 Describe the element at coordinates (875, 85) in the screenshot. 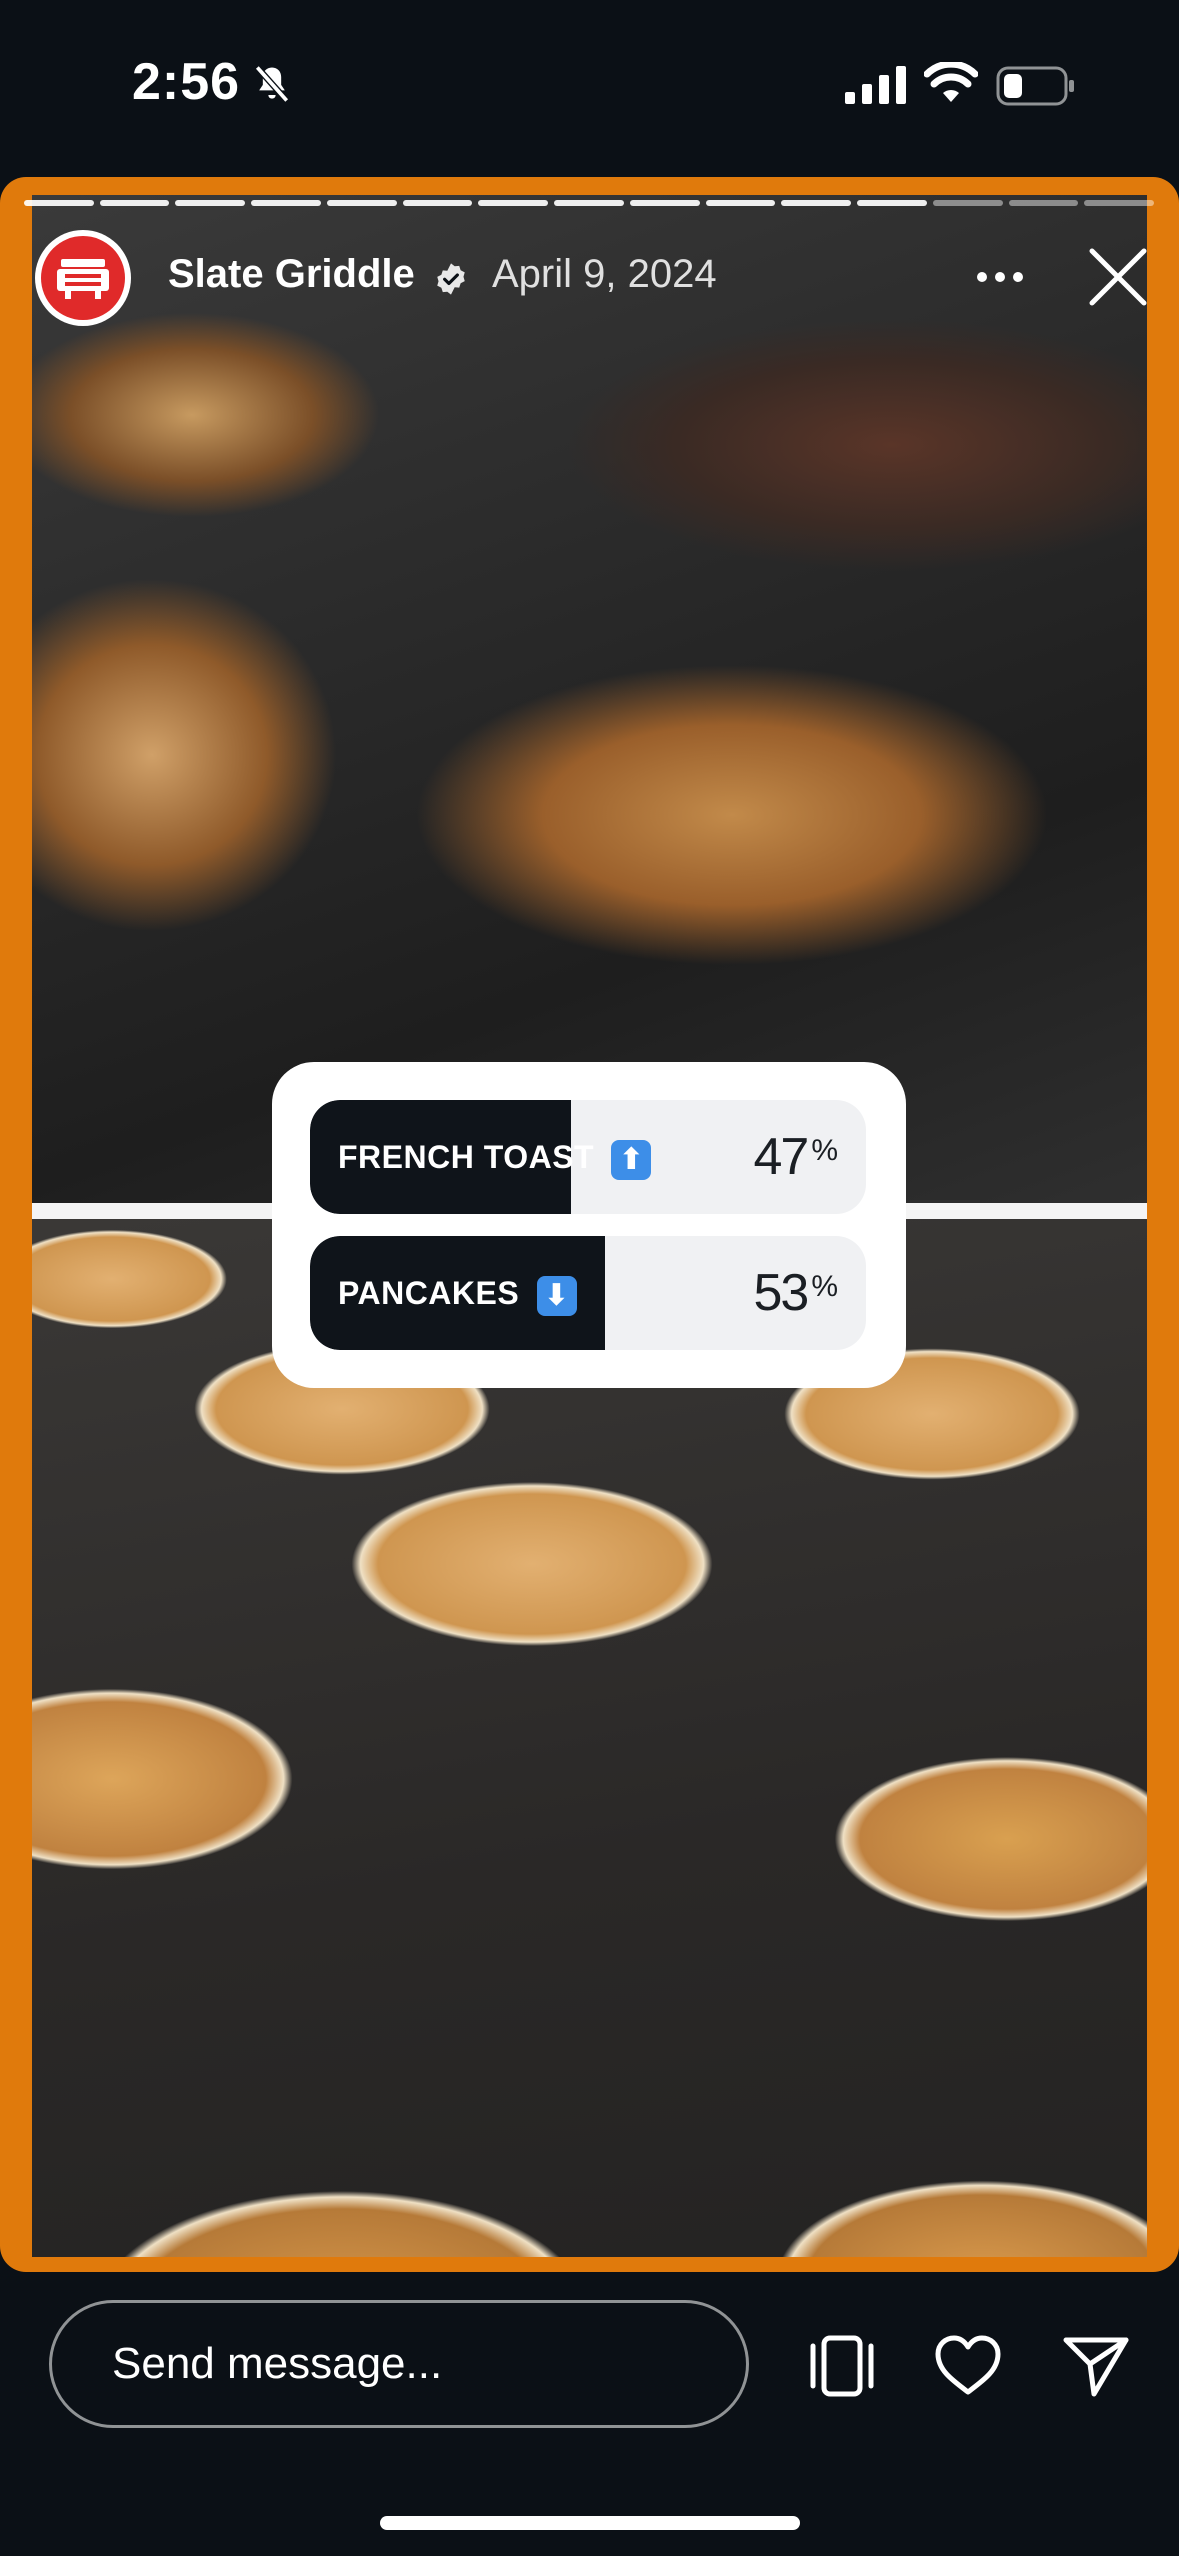

I see `cellular-signal-icon` at that location.